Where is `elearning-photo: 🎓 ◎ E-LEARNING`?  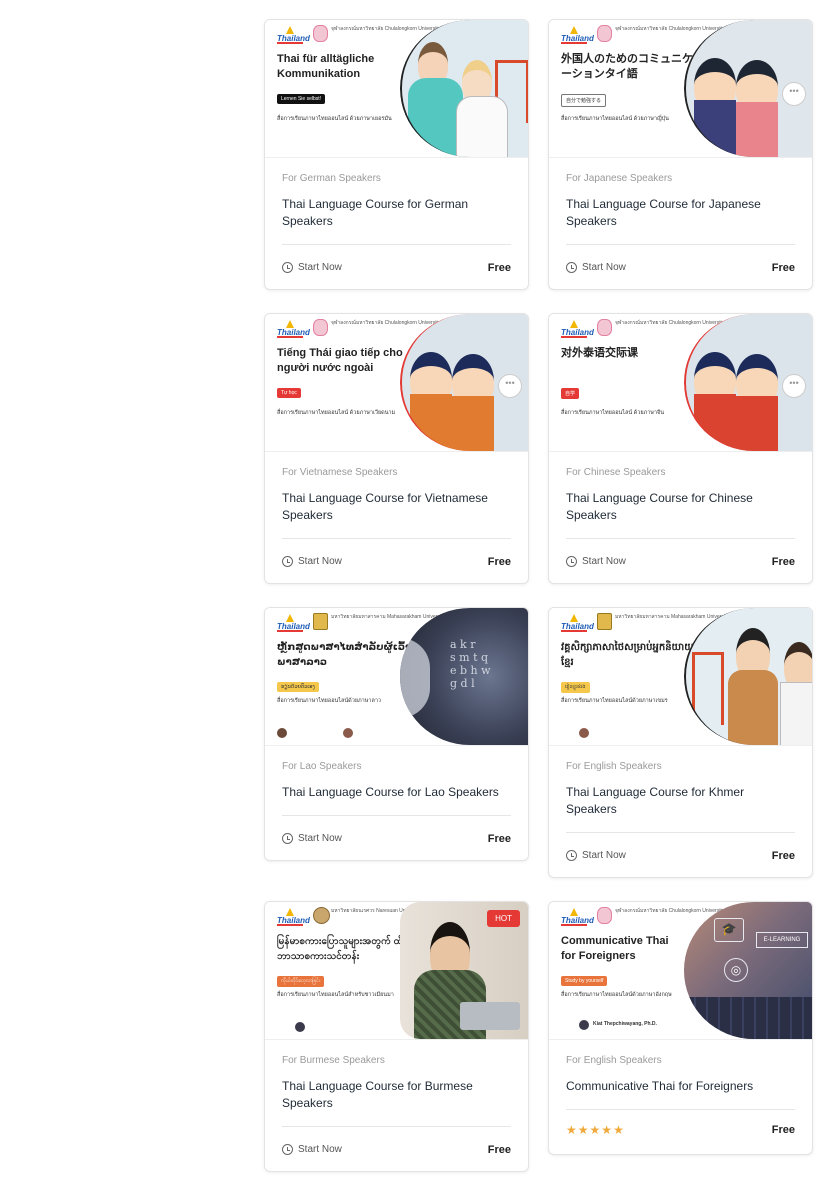
elearning-photo: 🎓 ◎ E-LEARNING is located at coordinates (748, 970).